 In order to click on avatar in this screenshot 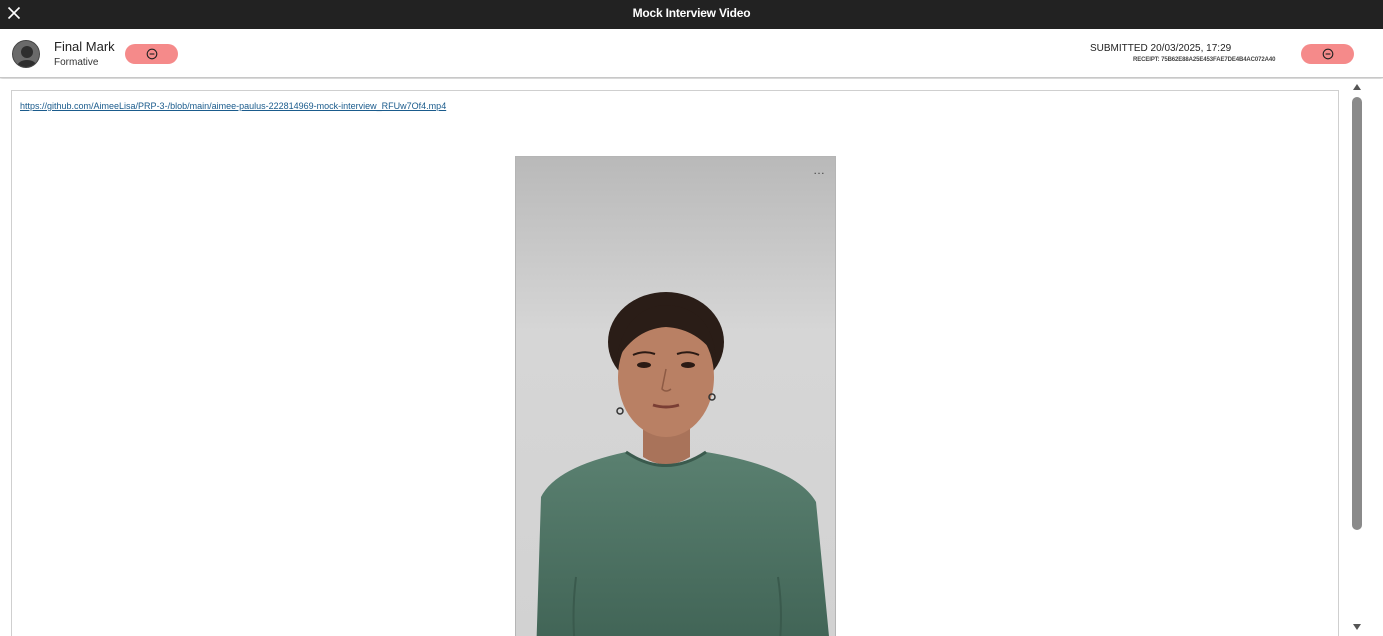, I will do `click(26, 54)`.